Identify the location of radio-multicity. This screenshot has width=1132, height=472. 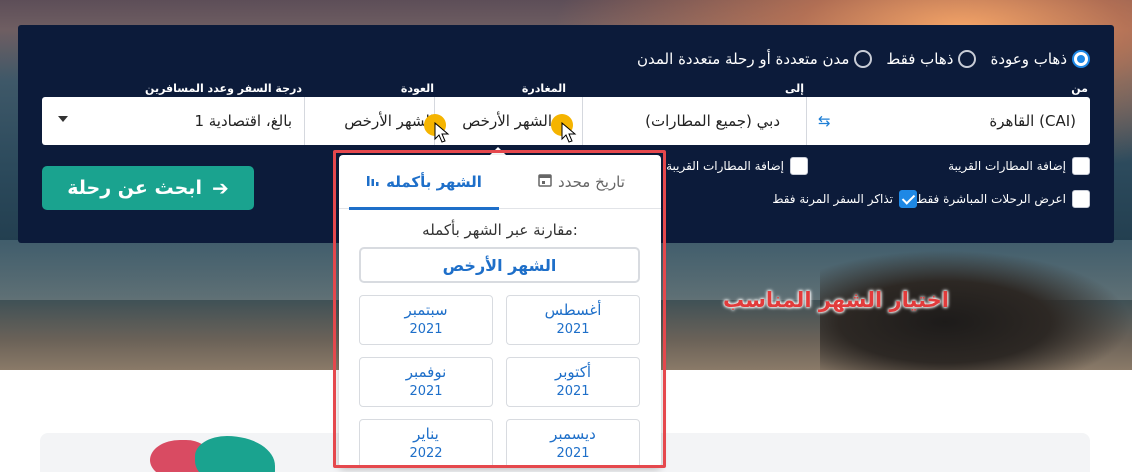
(863, 59).